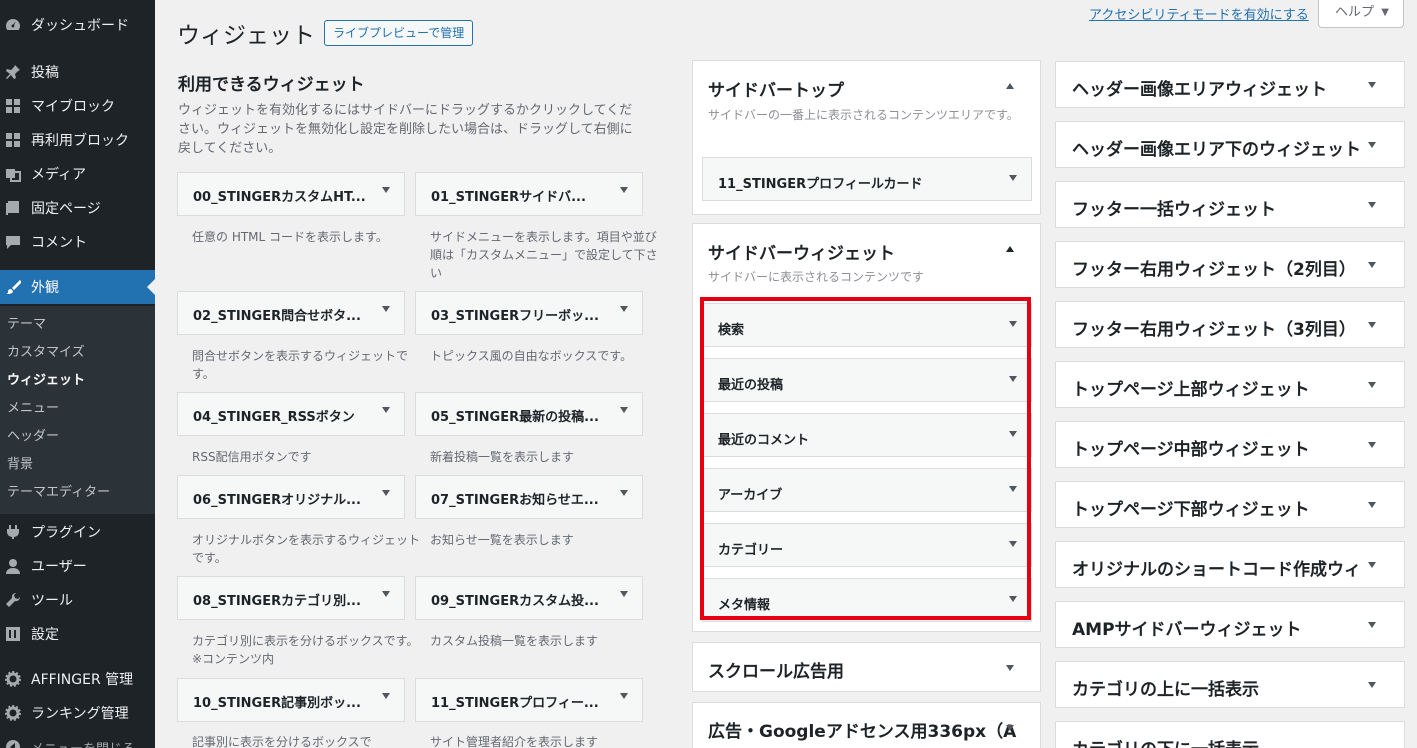 The image size is (1417, 748). What do you see at coordinates (77, 679) in the screenshot?
I see `sidebar-item-affinger: AFFINGER 管理` at bounding box center [77, 679].